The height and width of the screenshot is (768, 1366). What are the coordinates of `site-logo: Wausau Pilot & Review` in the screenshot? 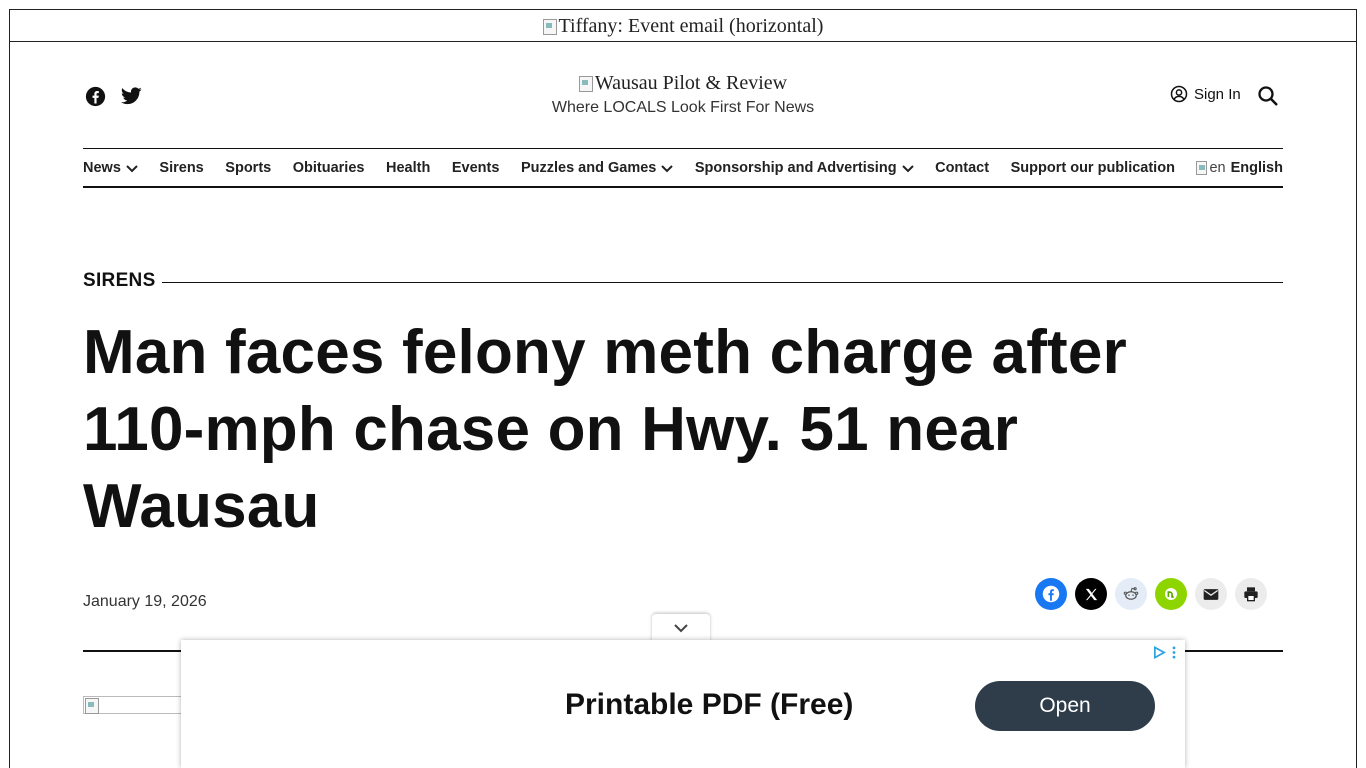 It's located at (683, 83).